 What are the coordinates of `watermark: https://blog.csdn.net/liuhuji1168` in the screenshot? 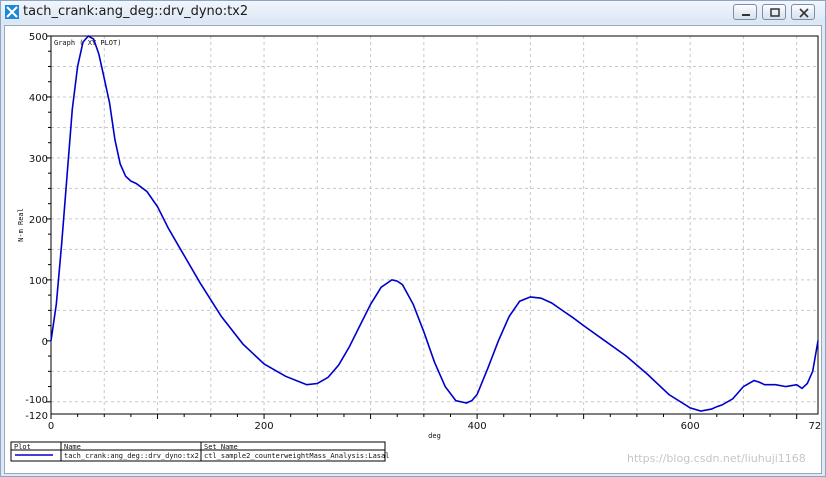 It's located at (716, 458).